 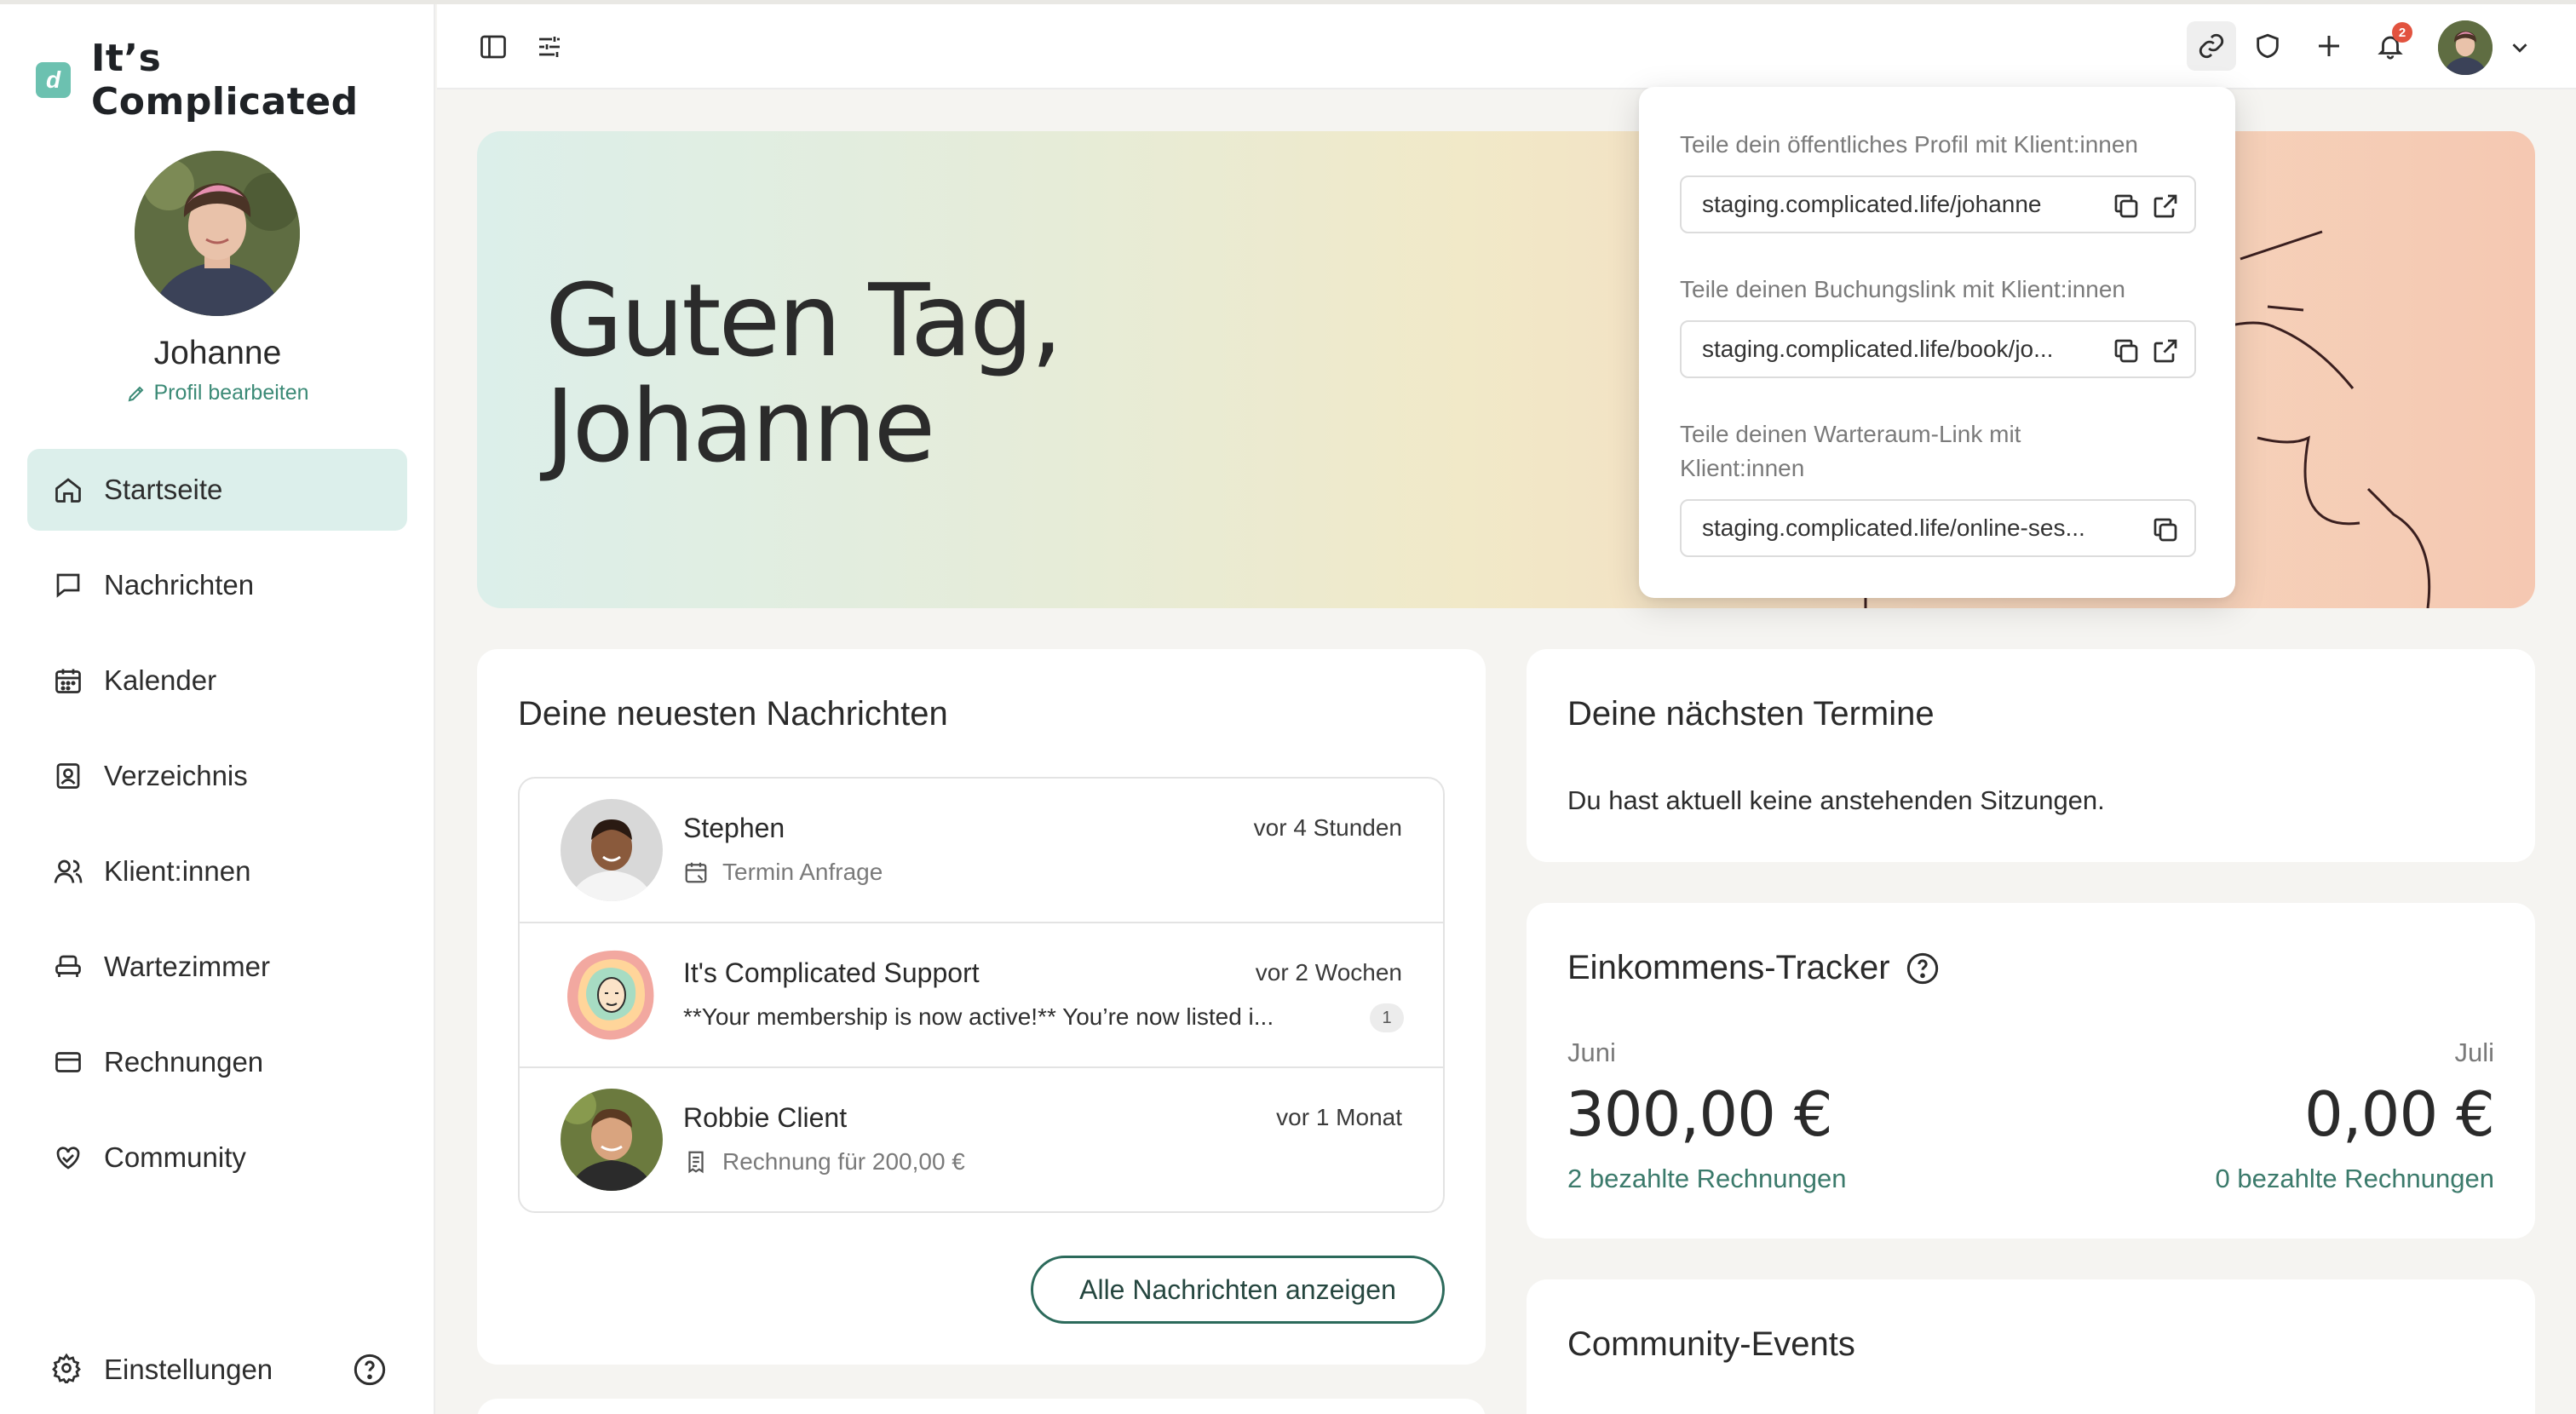 I want to click on sidebar-item-wartezimmer: Wartezimmer, so click(x=217, y=967).